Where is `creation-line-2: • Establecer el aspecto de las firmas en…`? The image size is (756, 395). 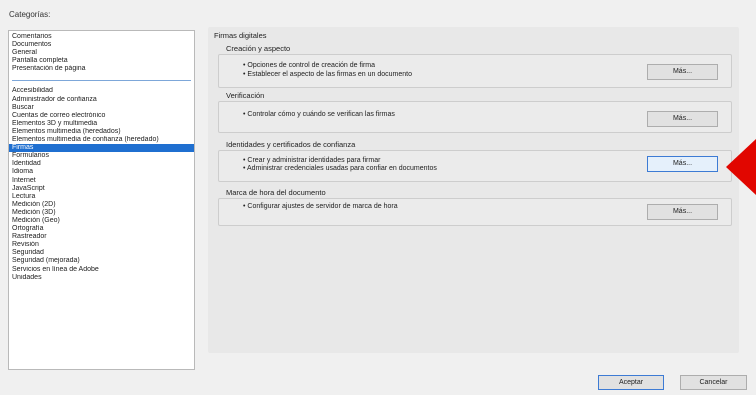
creation-line-2: • Establecer el aspecto de las firmas en… is located at coordinates (327, 74).